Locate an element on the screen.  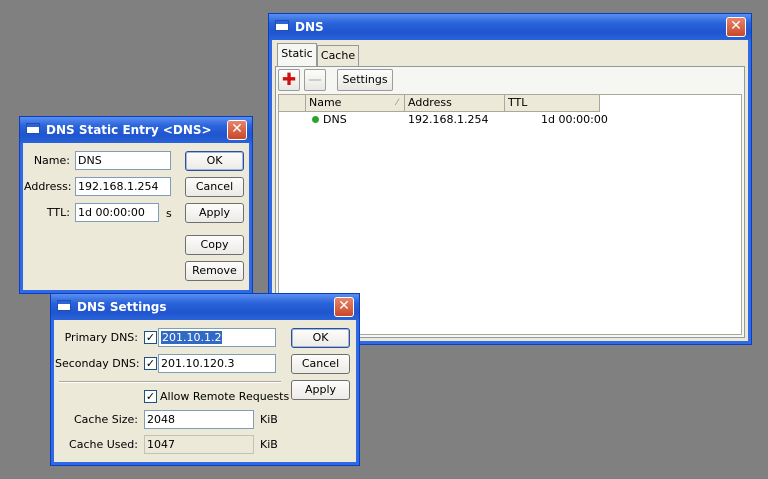
table-row: DNS 192.168.1.254 1d 00:00:00 is located at coordinates (443, 119).